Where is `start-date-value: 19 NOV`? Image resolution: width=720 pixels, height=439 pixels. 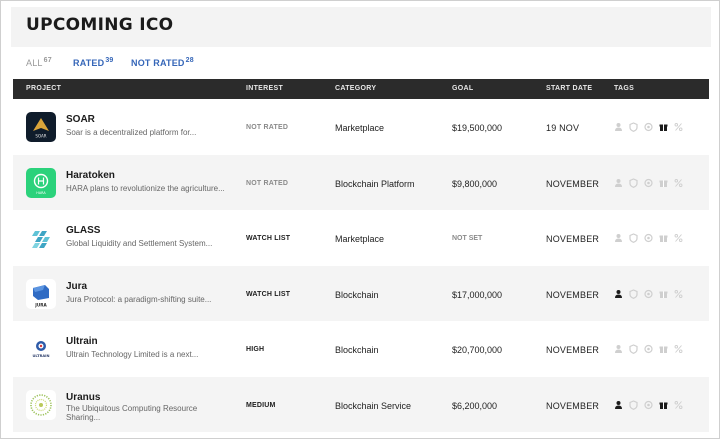 start-date-value: 19 NOV is located at coordinates (563, 128).